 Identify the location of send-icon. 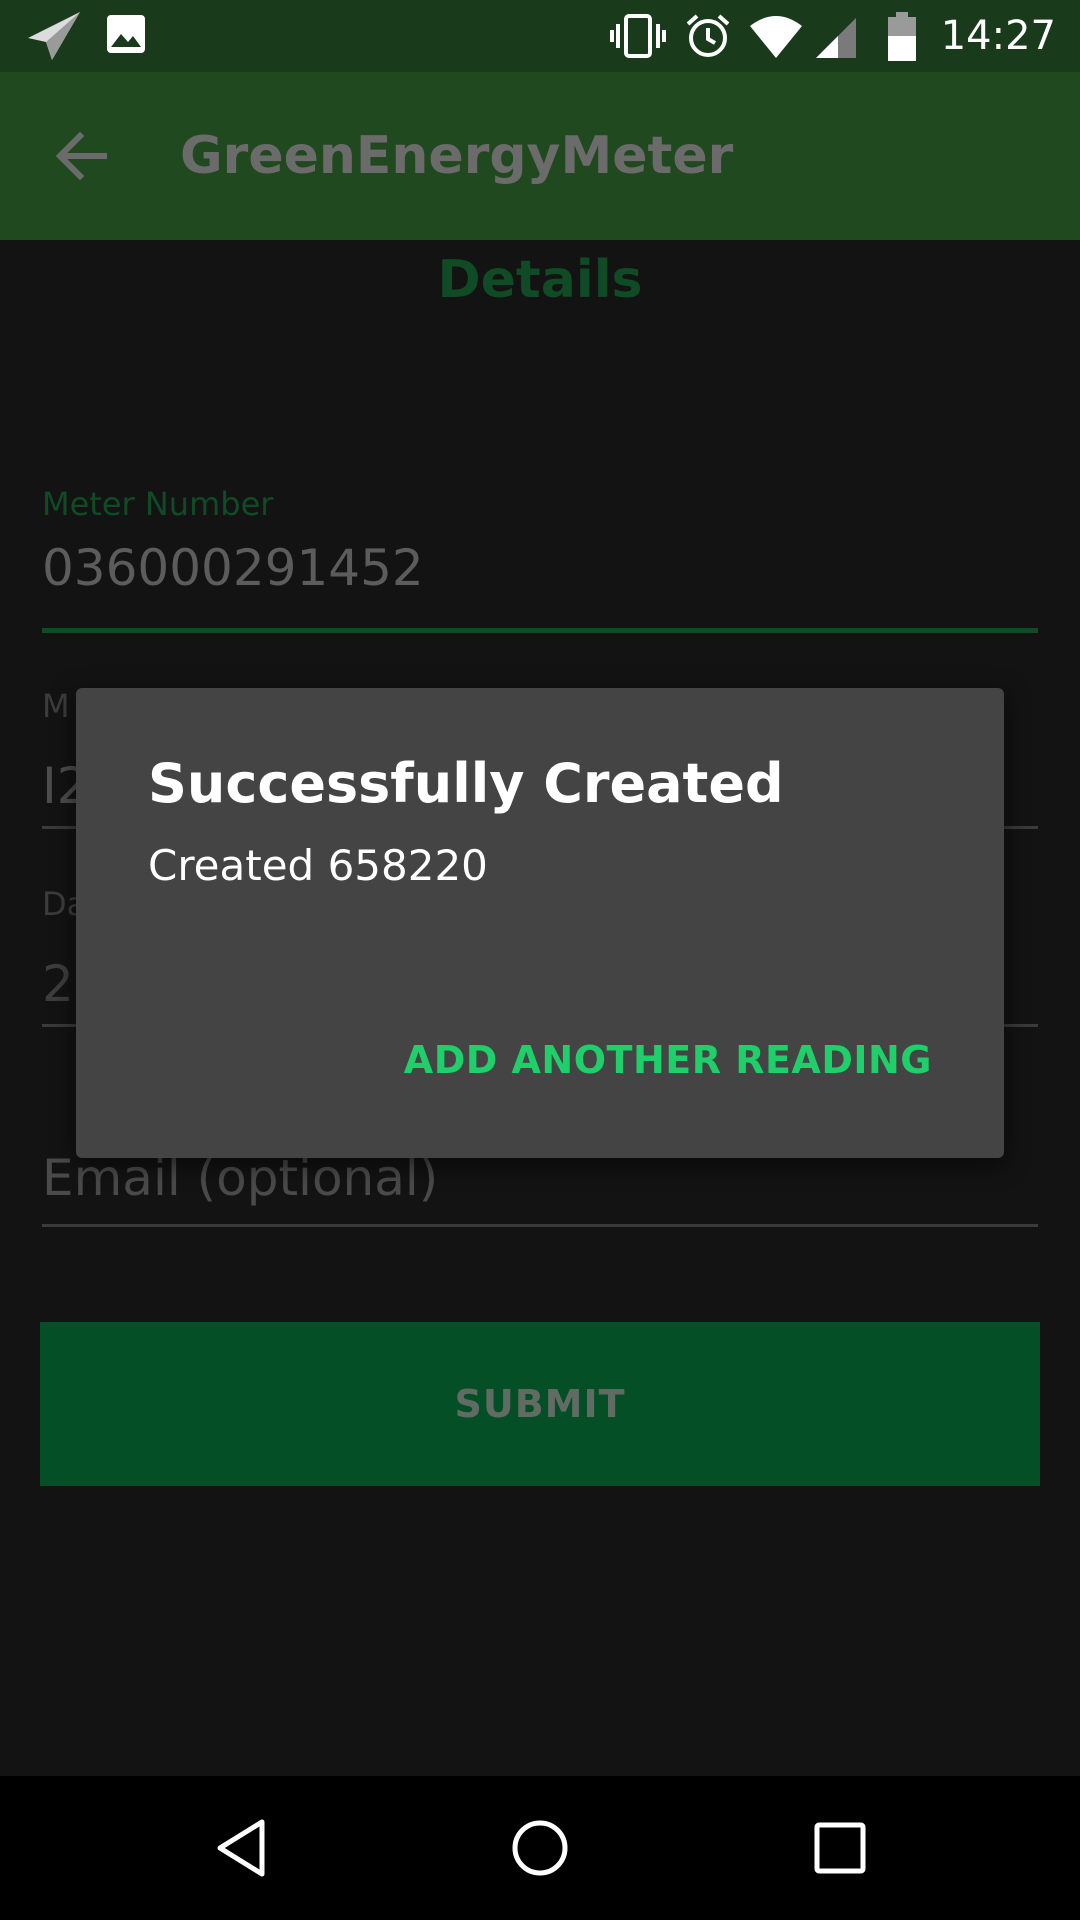
(54, 36).